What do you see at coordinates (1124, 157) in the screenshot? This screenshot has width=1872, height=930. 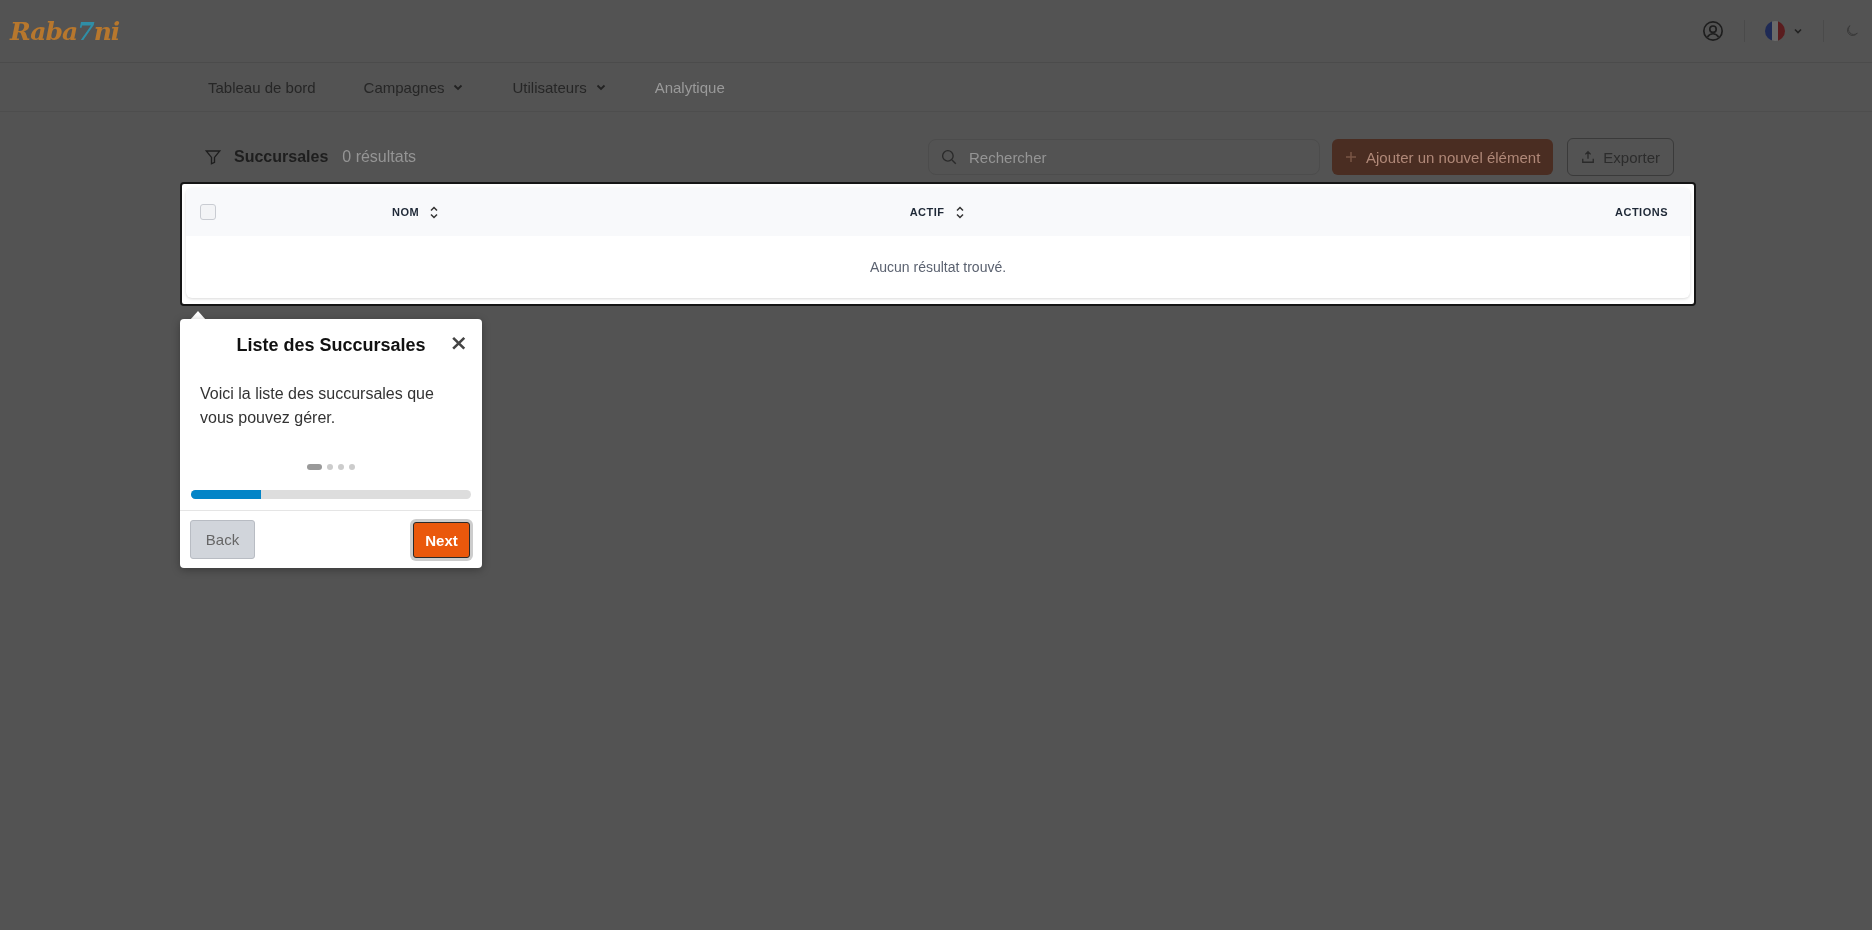 I see `search-field: Rechercher` at bounding box center [1124, 157].